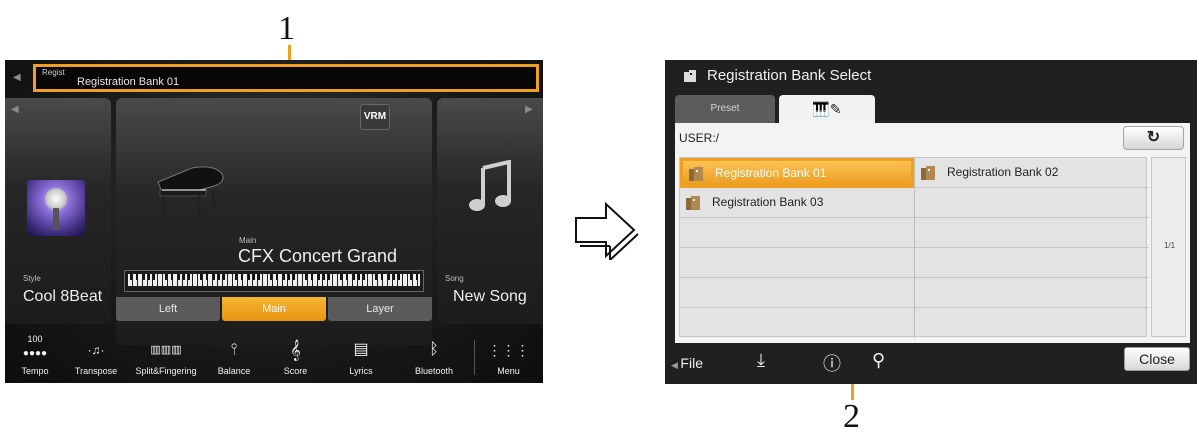  I want to click on file-item-registration-bank-02: Registration Bank 02, so click(1032, 173).